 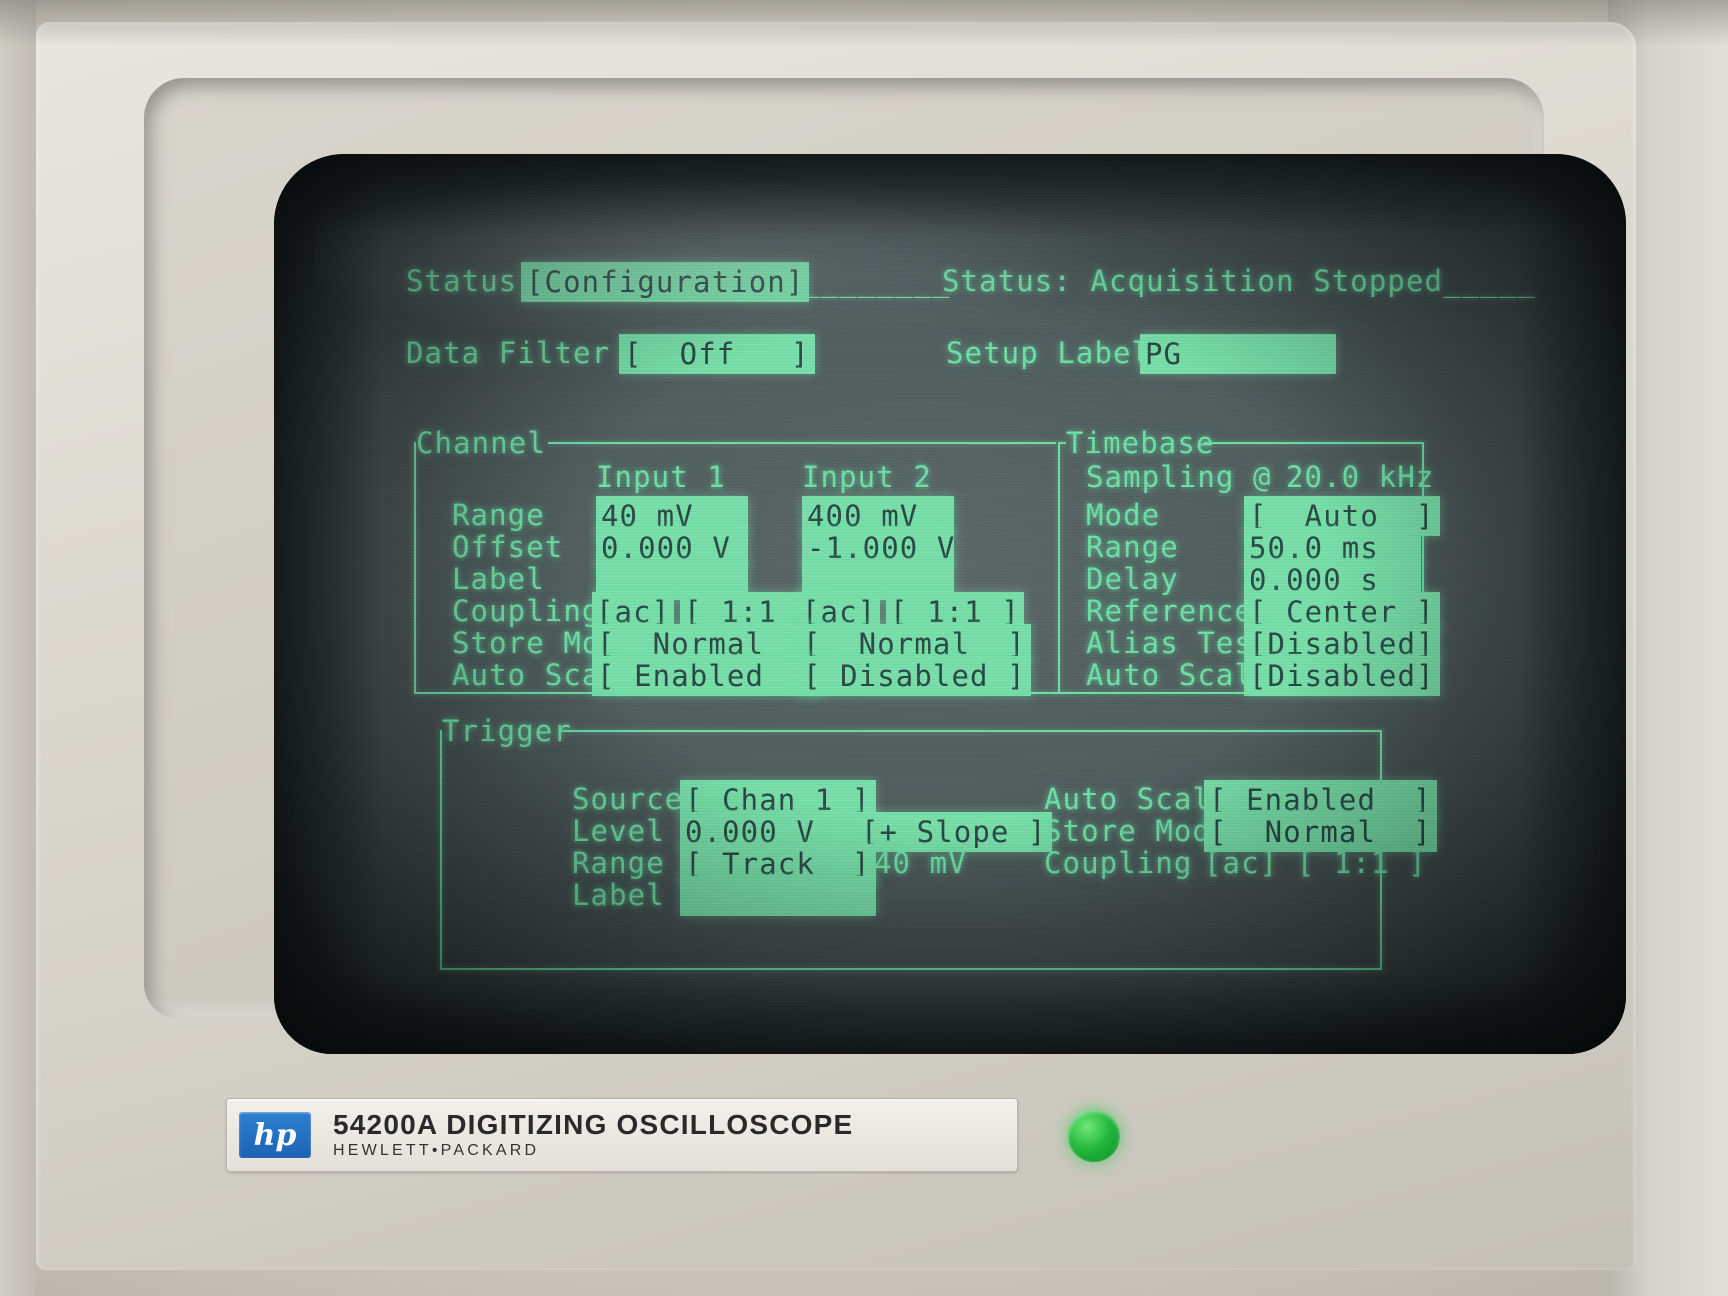 What do you see at coordinates (618, 863) in the screenshot?
I see `trigger-row-range-label: Range` at bounding box center [618, 863].